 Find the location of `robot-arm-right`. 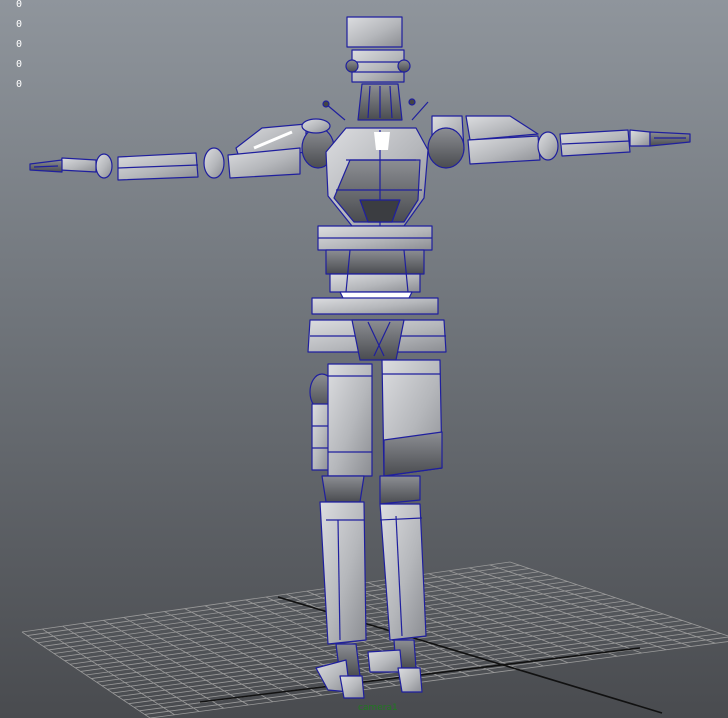

robot-arm-right is located at coordinates (559, 142).